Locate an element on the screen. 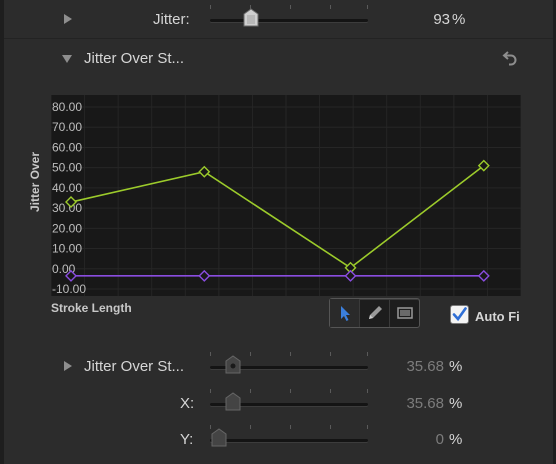 This screenshot has width=556, height=464. autofit-label: Auto Fi is located at coordinates (497, 316).